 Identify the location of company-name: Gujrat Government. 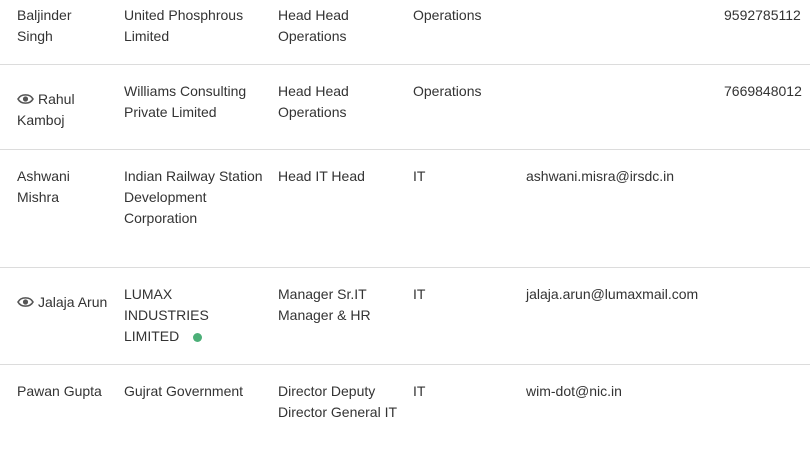
(194, 391).